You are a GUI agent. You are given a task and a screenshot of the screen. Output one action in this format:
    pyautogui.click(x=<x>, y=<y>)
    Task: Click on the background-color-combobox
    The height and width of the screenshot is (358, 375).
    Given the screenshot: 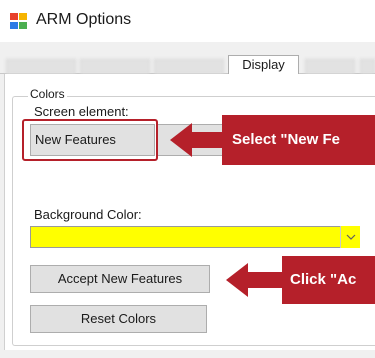 What is the action you would take?
    pyautogui.click(x=195, y=237)
    